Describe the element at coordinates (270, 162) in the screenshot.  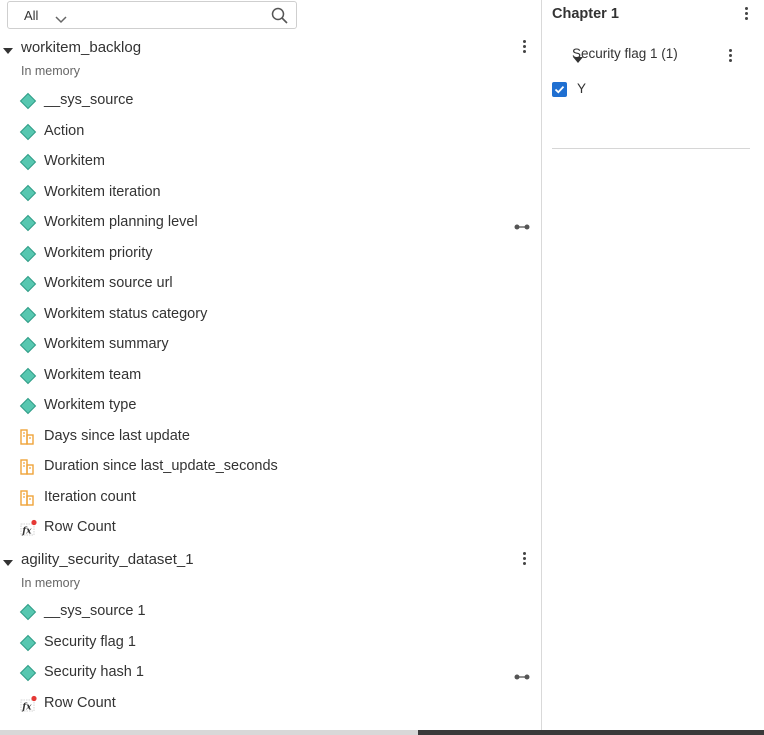
I see `data-field-item: Workitem` at that location.